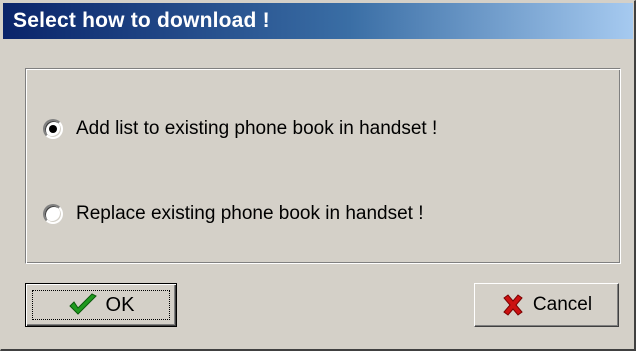 The height and width of the screenshot is (351, 636). What do you see at coordinates (513, 305) in the screenshot?
I see `x-icon` at bounding box center [513, 305].